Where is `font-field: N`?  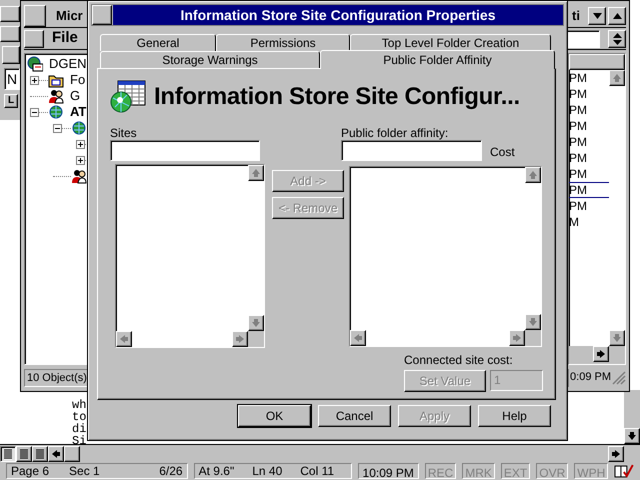 font-field: N is located at coordinates (12, 79).